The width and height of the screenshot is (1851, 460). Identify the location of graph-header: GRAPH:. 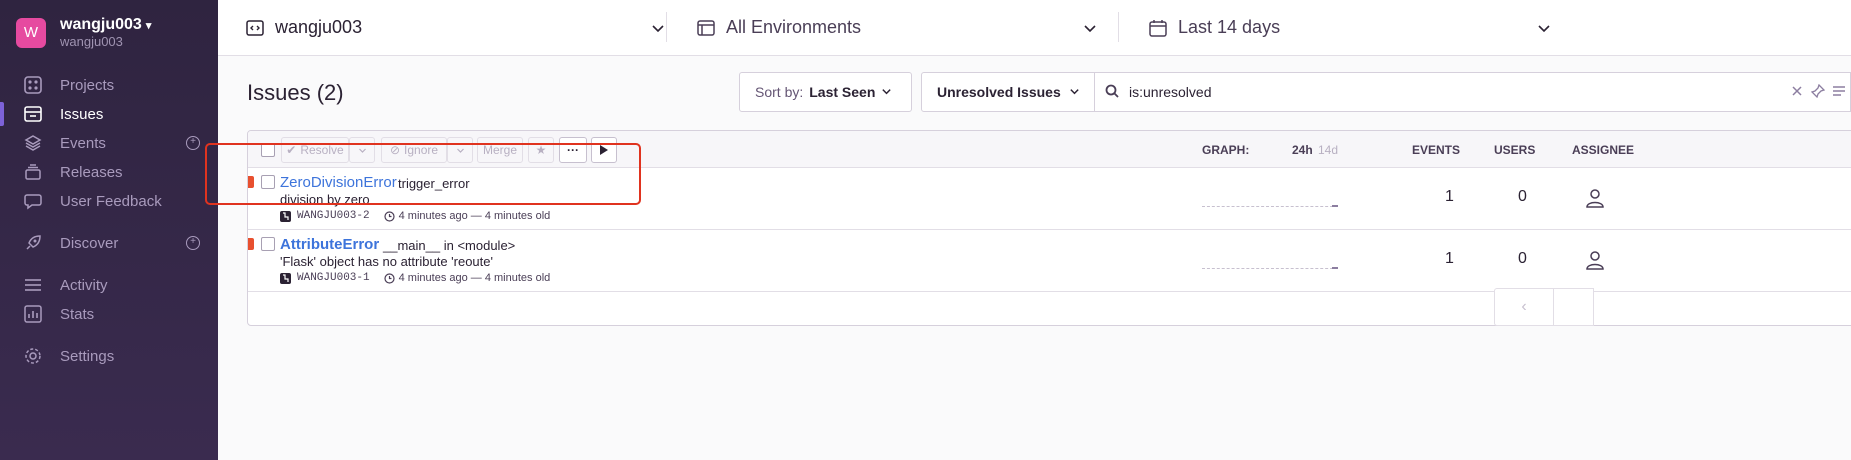
(1226, 150).